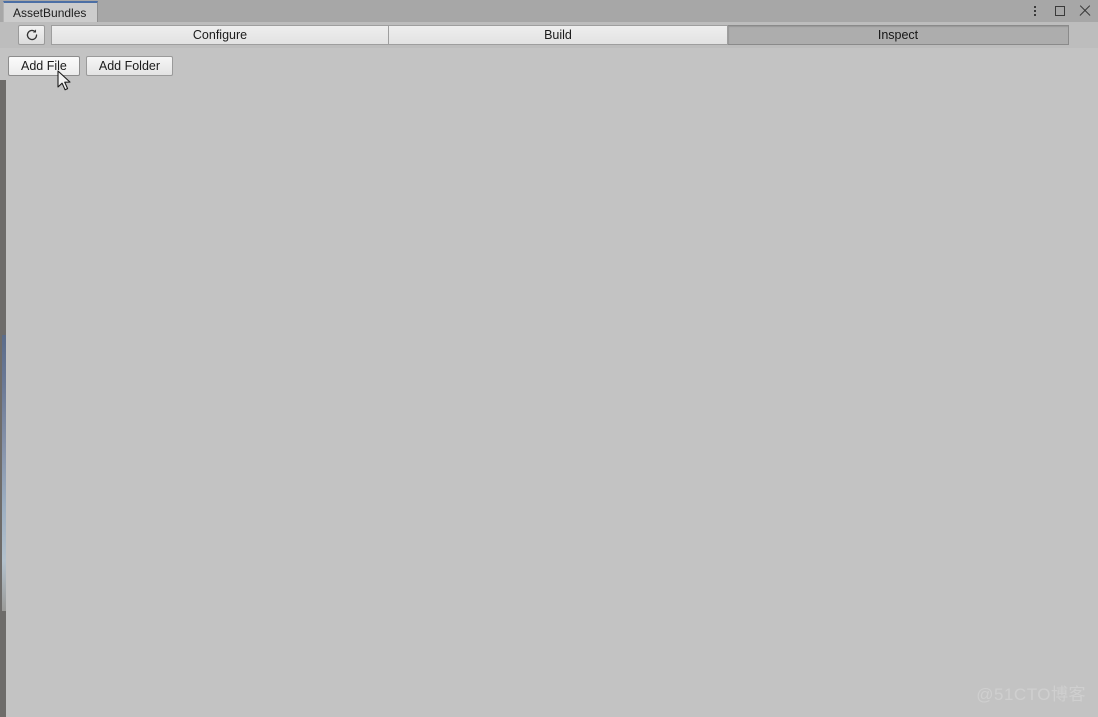  What do you see at coordinates (549, 11) in the screenshot?
I see `title-bar: AssetBundles` at bounding box center [549, 11].